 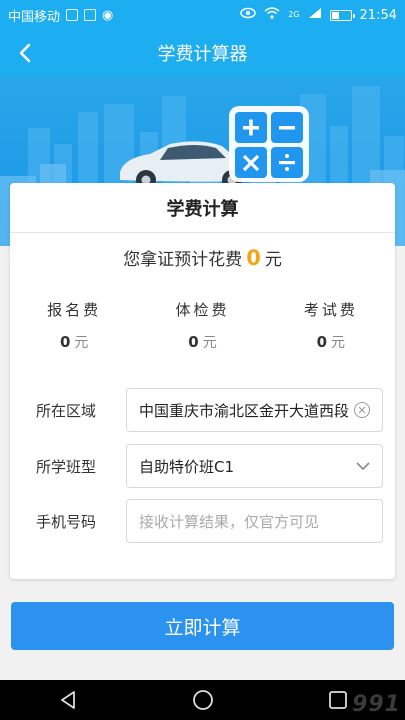 I want to click on phone-placeholder: 接收计算结果，仅官方可见, so click(x=229, y=521).